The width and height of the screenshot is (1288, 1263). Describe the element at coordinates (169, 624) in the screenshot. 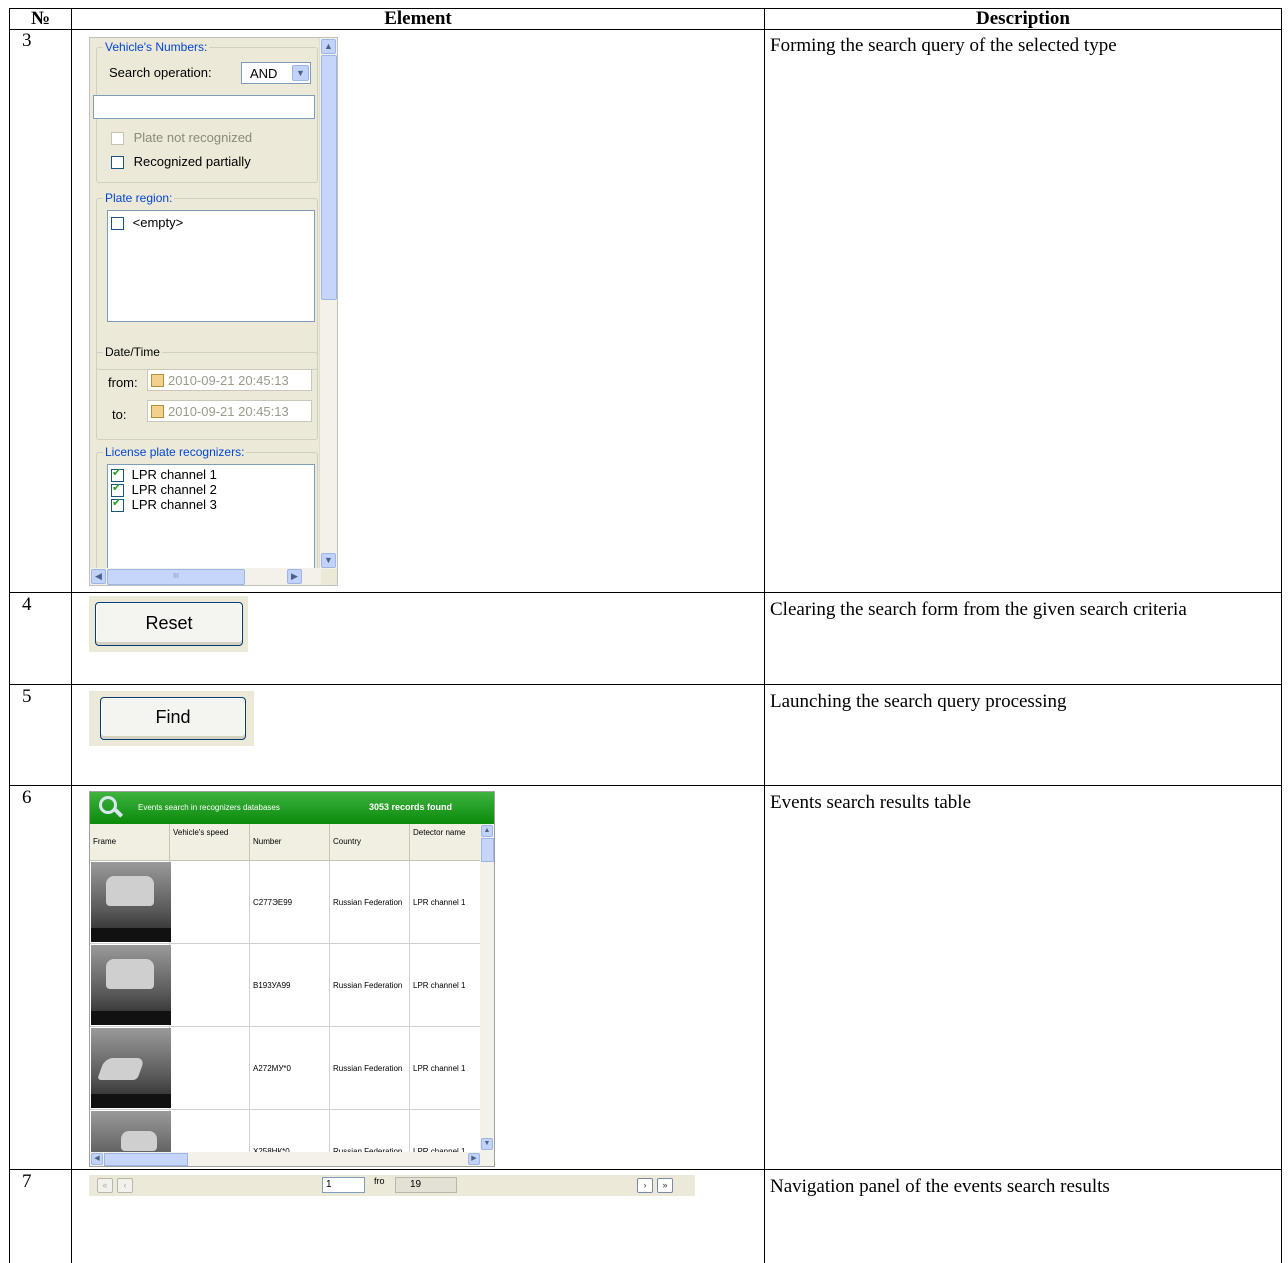

I see `reset-button: Reset` at that location.